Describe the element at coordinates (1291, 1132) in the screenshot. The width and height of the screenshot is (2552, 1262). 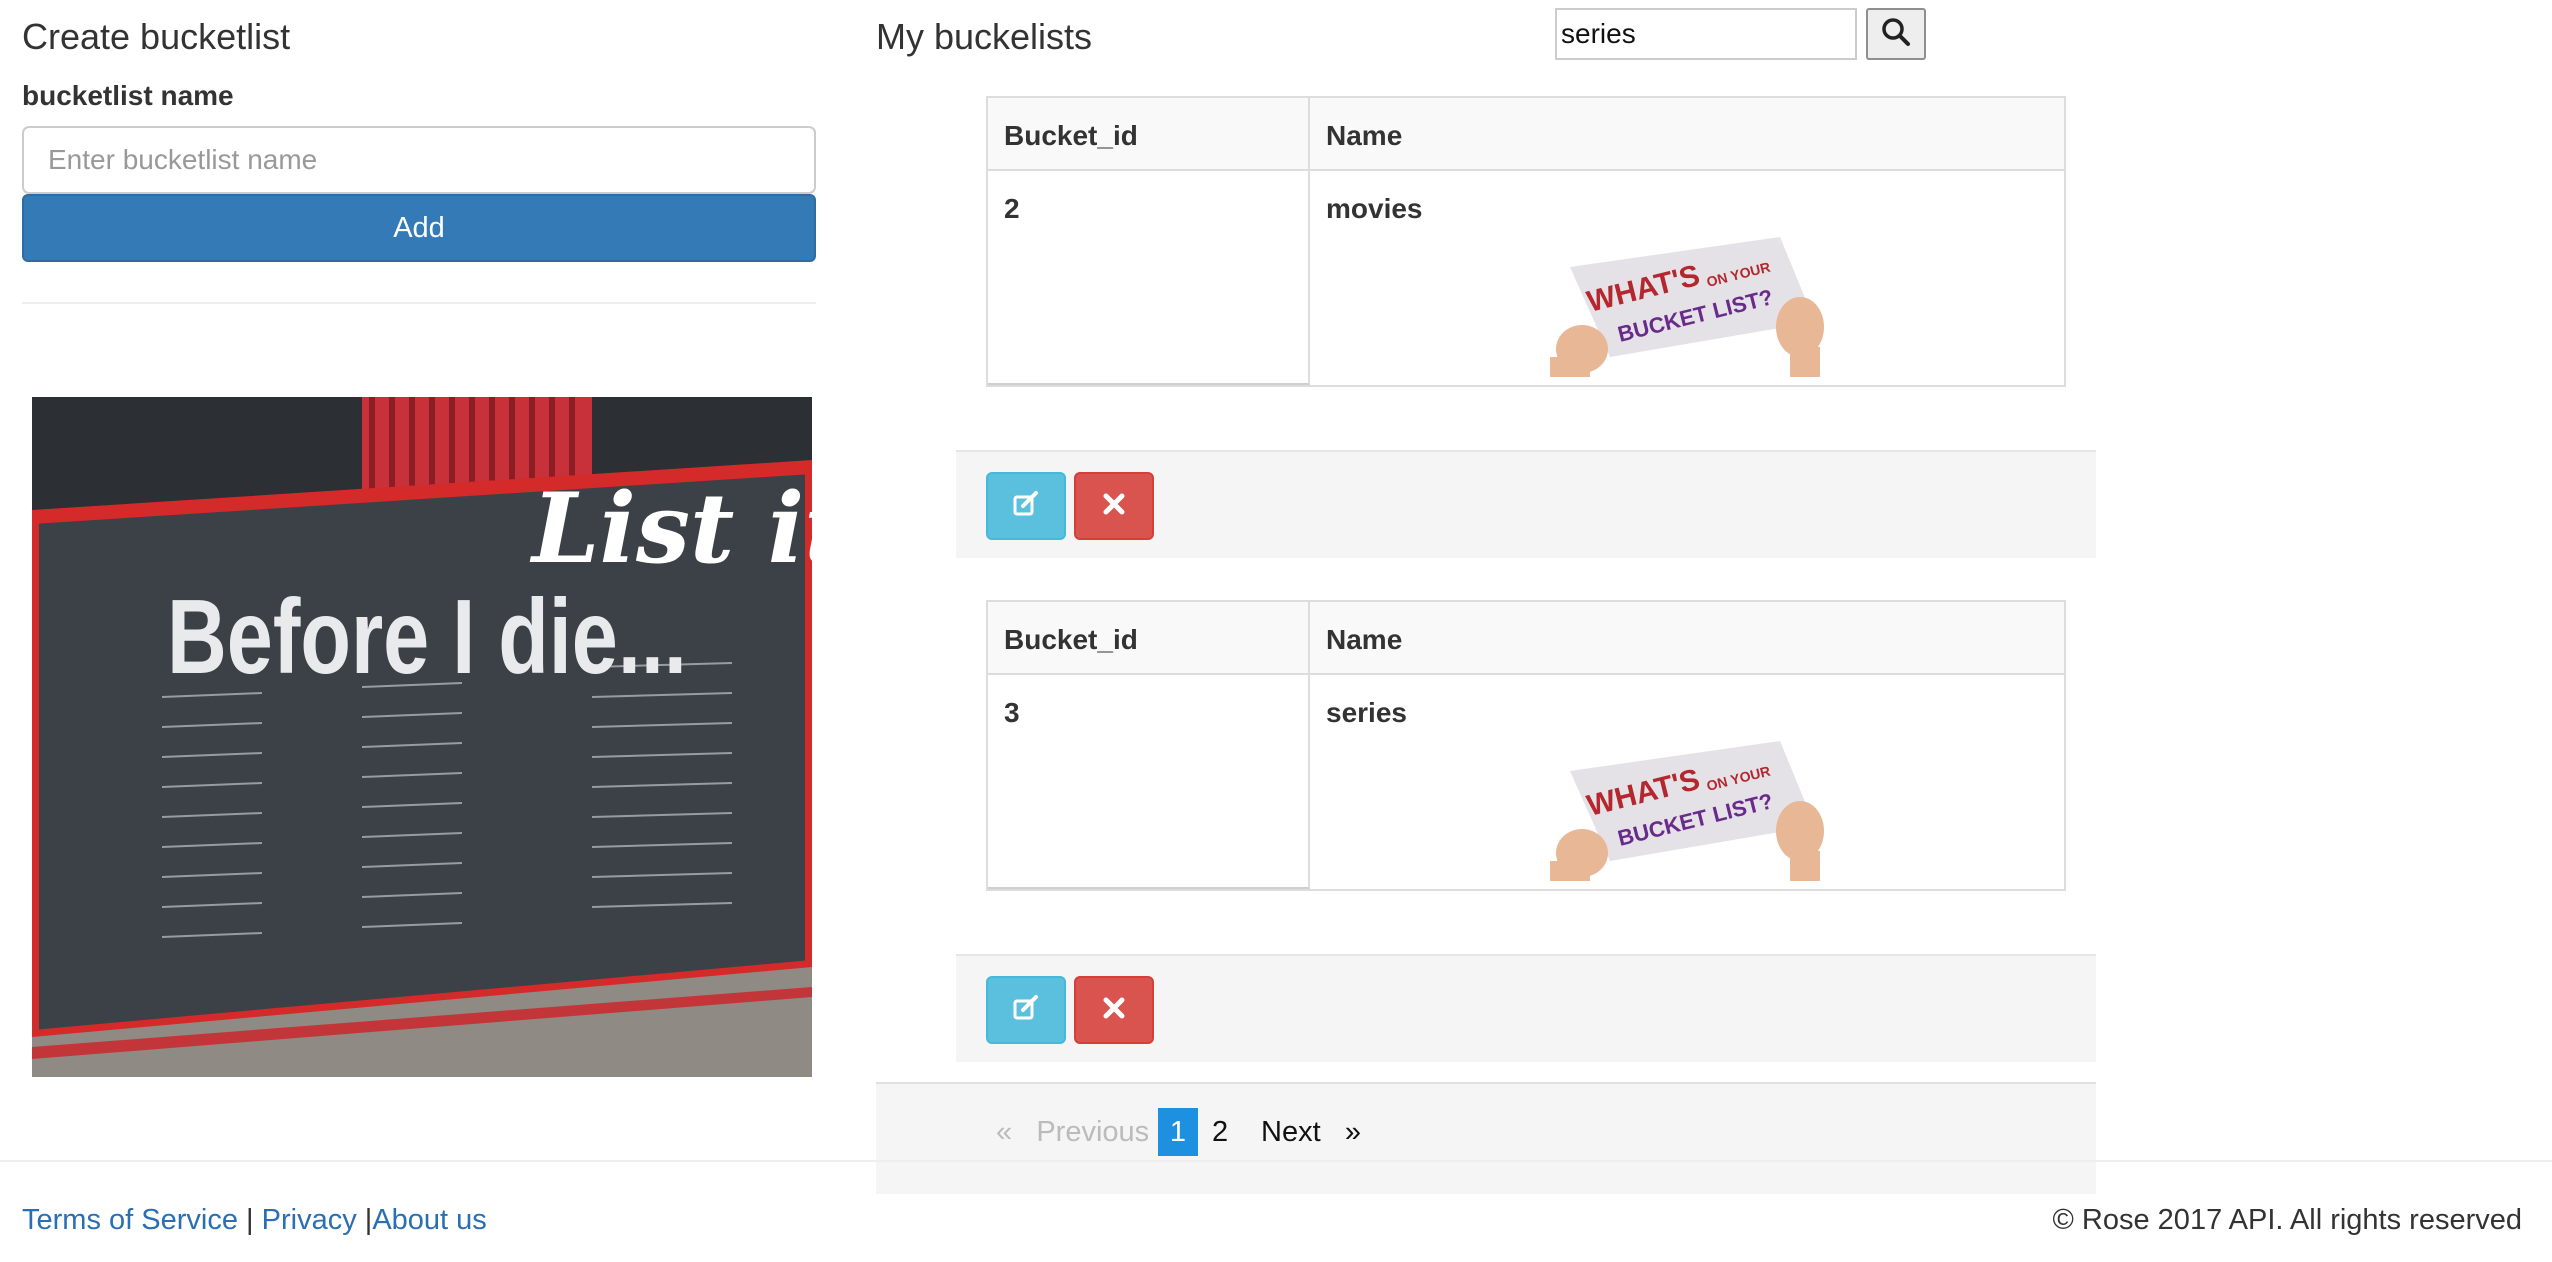
I see `next-label: Next` at that location.